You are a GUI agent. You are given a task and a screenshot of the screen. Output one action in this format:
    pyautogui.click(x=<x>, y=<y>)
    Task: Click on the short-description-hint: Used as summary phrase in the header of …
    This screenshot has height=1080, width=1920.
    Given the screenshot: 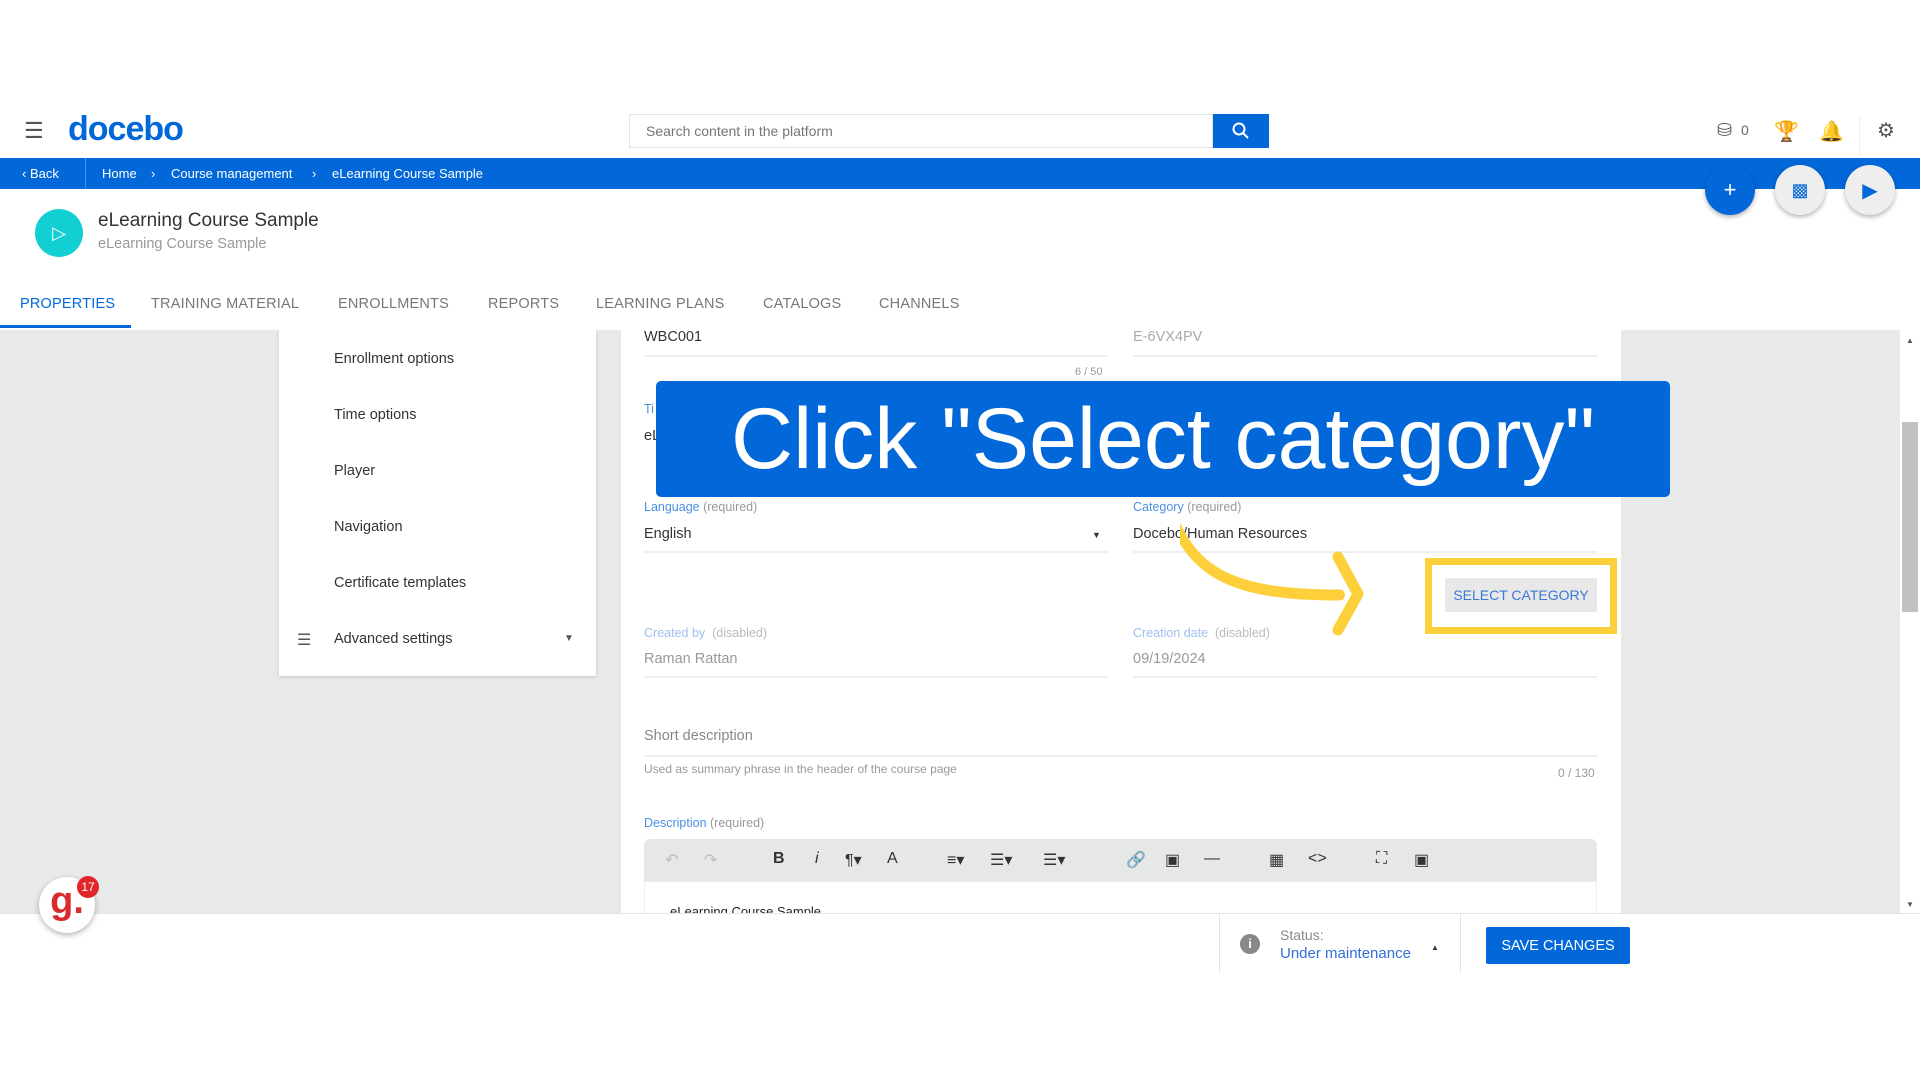 What is the action you would take?
    pyautogui.click(x=800, y=769)
    